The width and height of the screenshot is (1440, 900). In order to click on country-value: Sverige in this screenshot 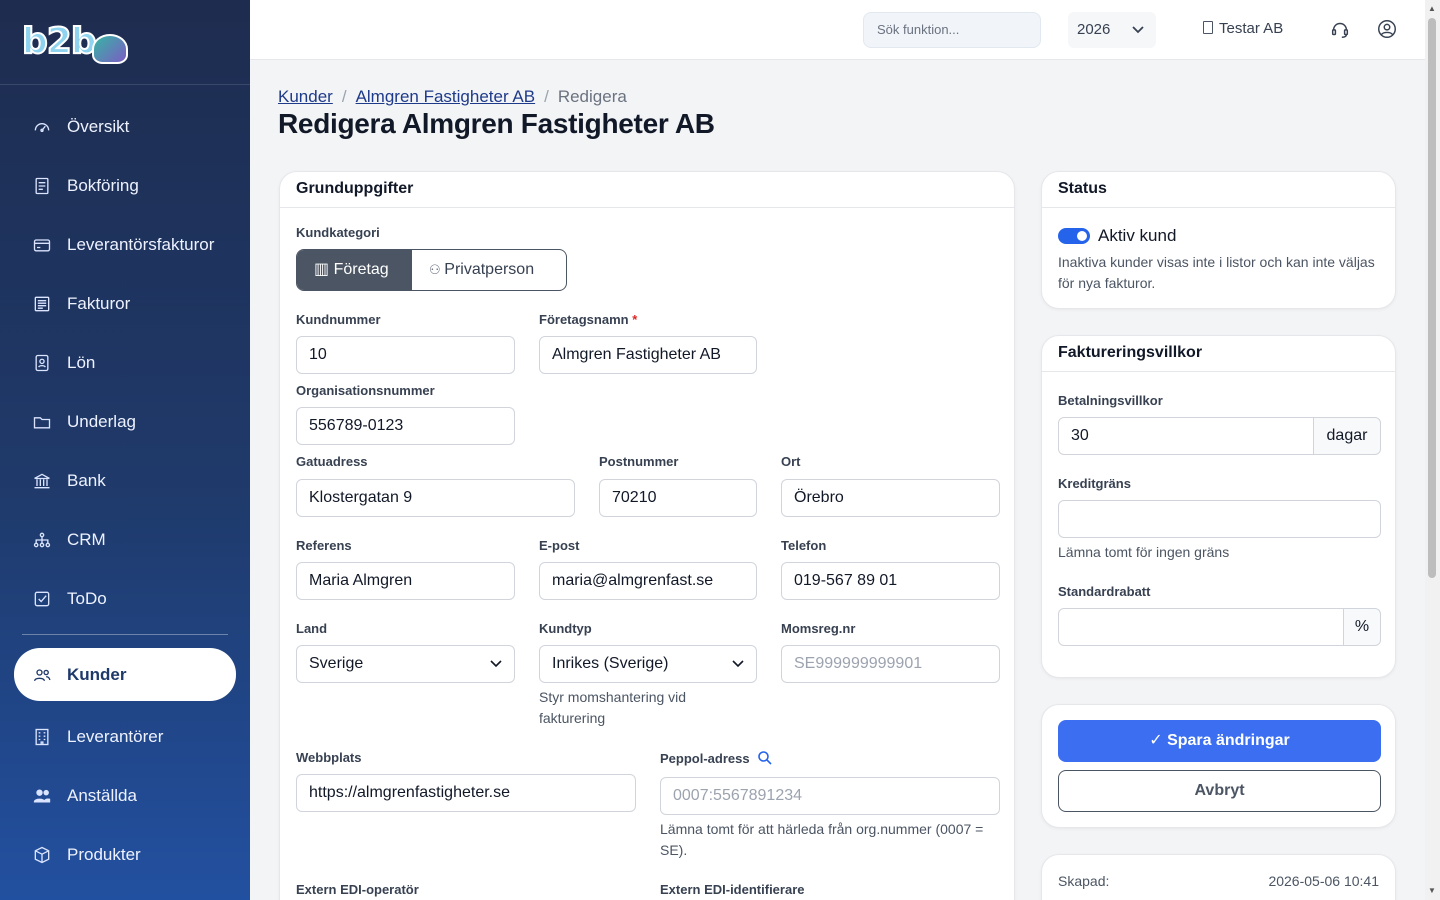, I will do `click(336, 663)`.